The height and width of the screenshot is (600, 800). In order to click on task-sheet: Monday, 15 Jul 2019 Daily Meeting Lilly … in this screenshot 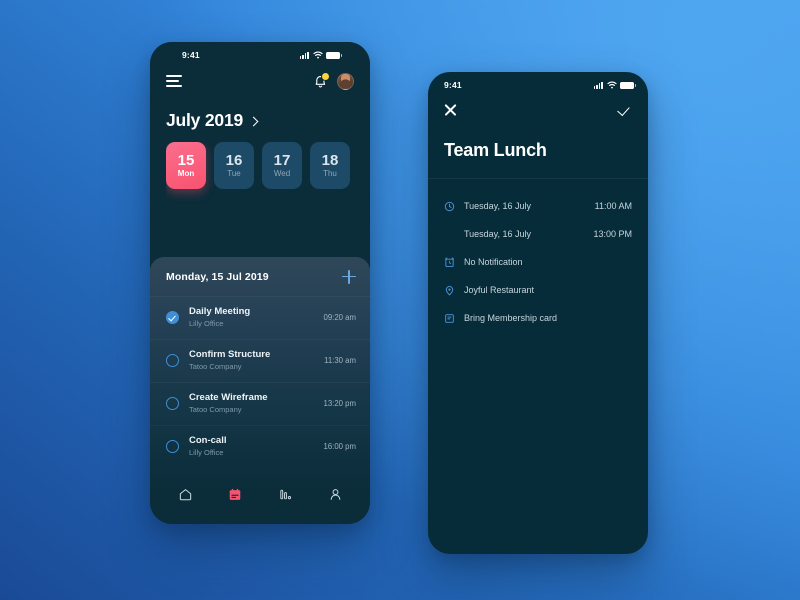, I will do `click(260, 390)`.